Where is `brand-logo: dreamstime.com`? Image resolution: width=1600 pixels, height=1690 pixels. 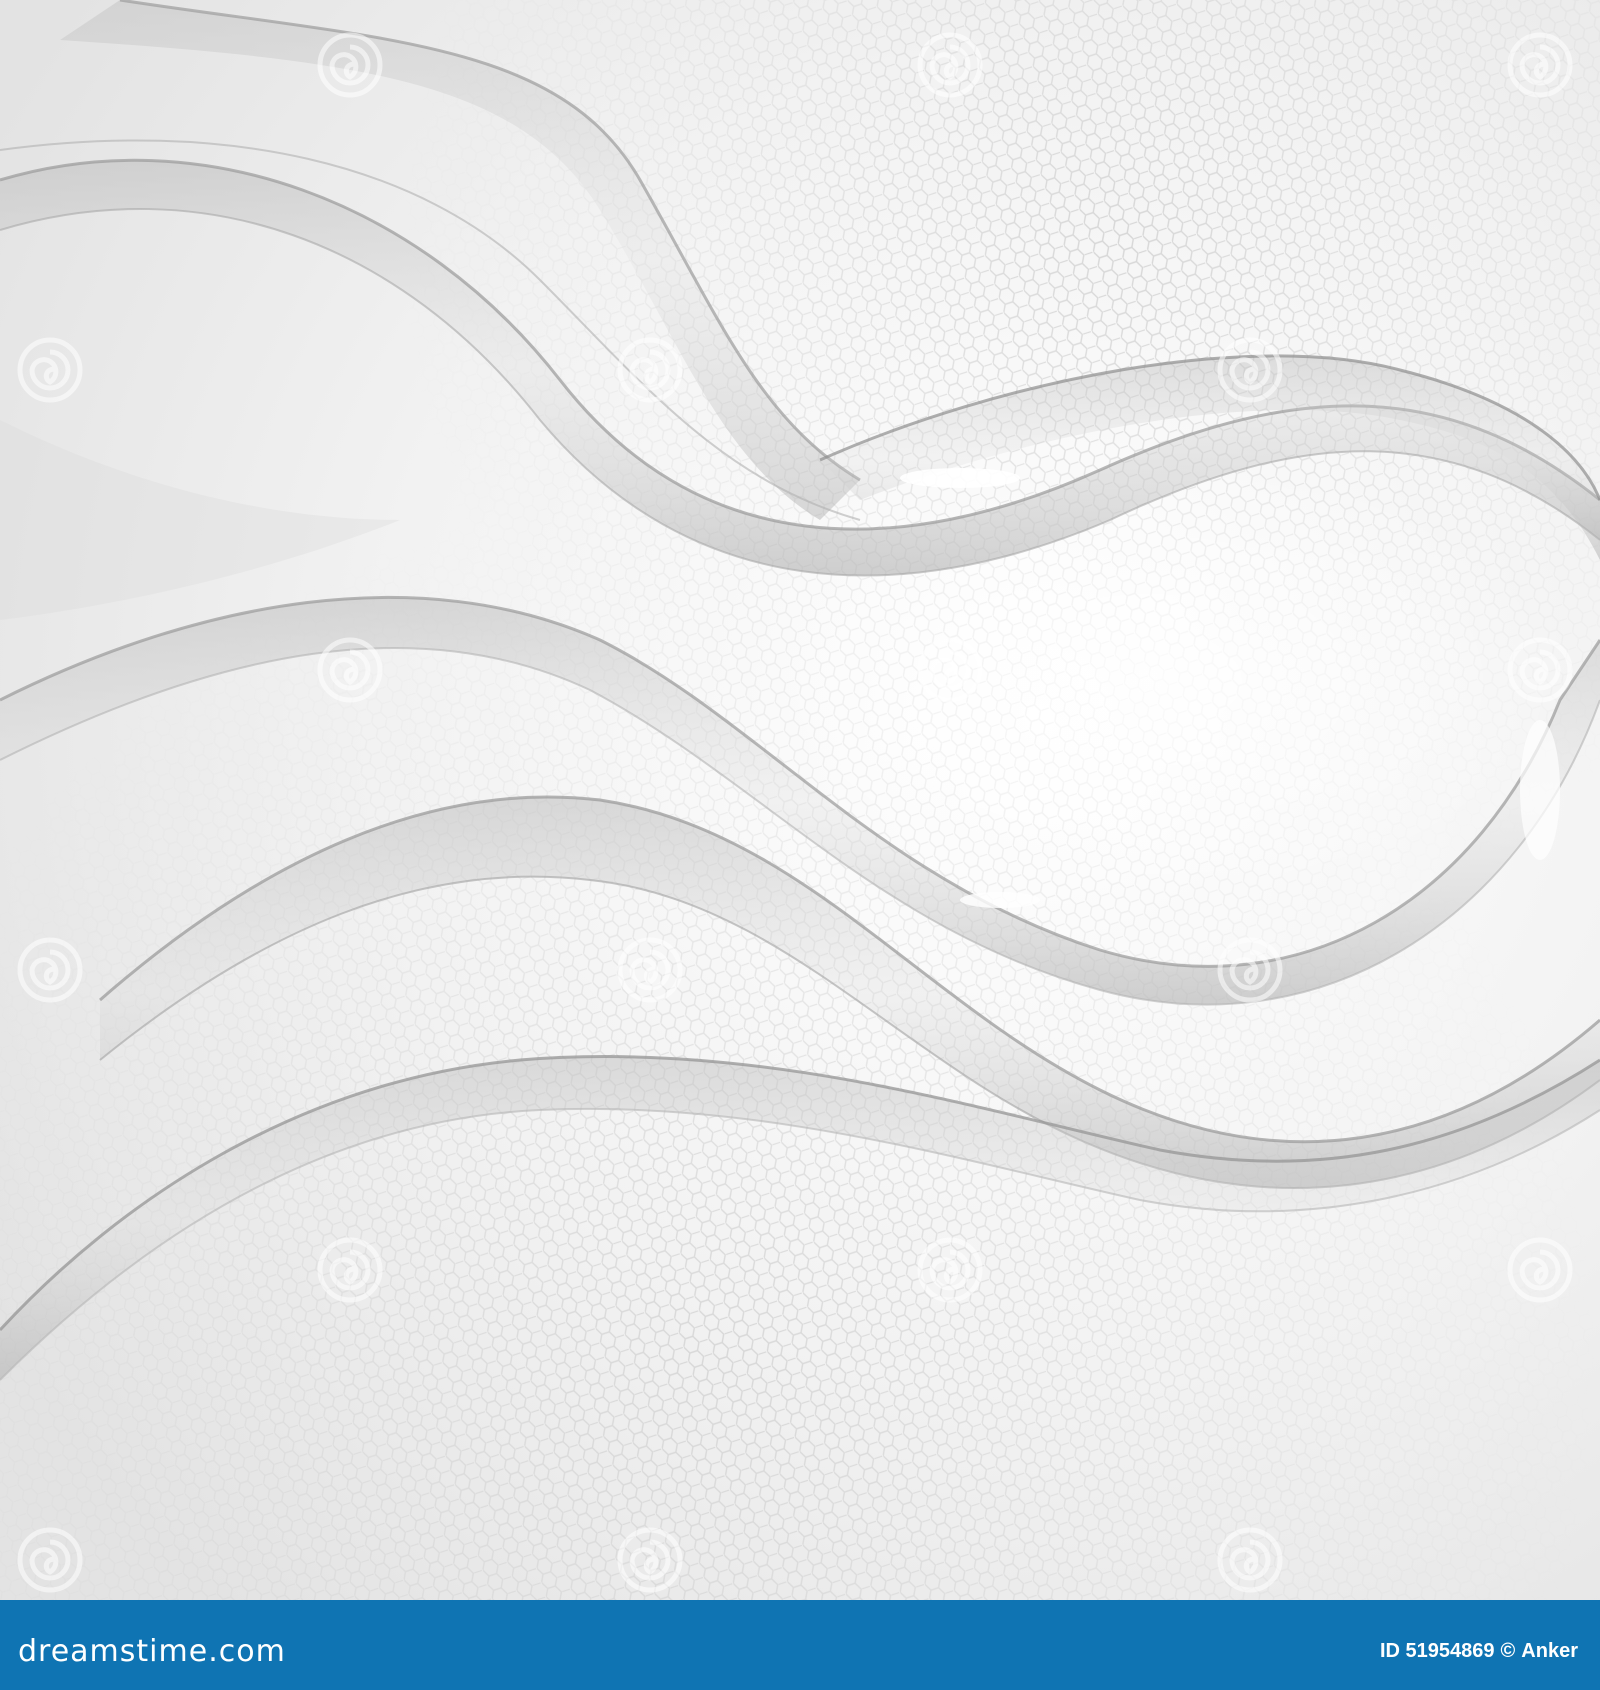
brand-logo: dreamstime.com is located at coordinates (152, 1652).